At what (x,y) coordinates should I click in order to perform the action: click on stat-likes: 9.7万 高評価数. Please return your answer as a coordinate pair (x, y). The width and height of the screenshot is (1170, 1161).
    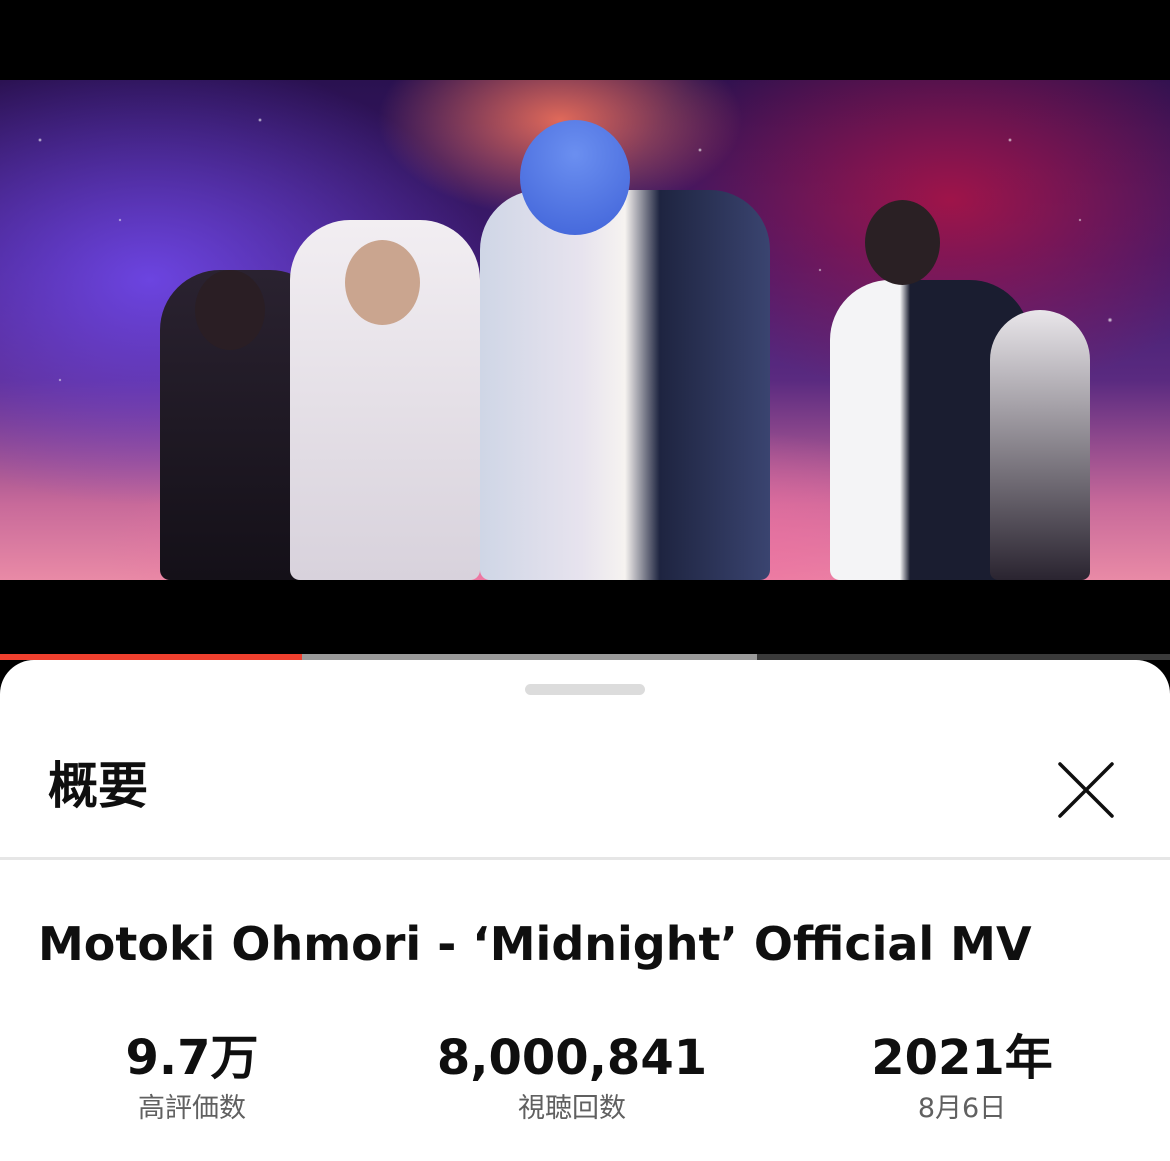
    Looking at the image, I should click on (192, 1077).